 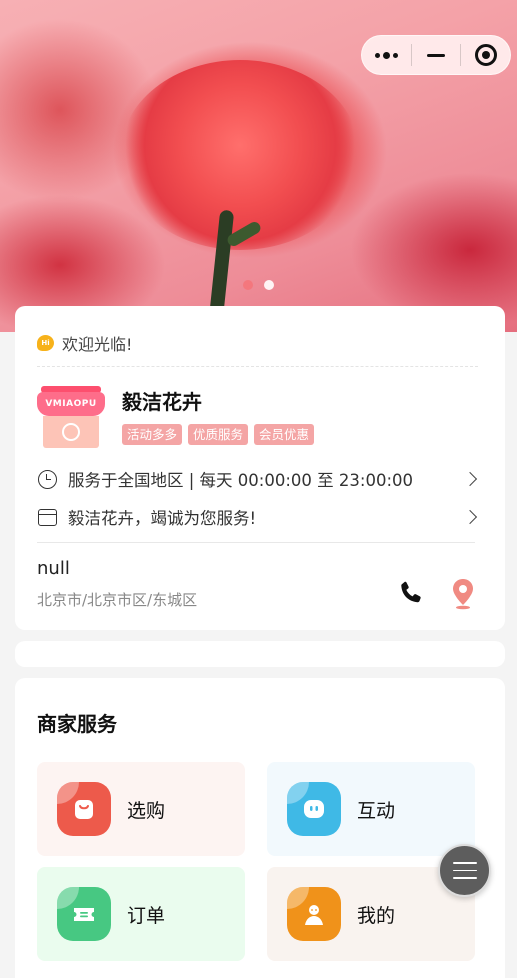 I want to click on service-interact: 互动, so click(x=371, y=809).